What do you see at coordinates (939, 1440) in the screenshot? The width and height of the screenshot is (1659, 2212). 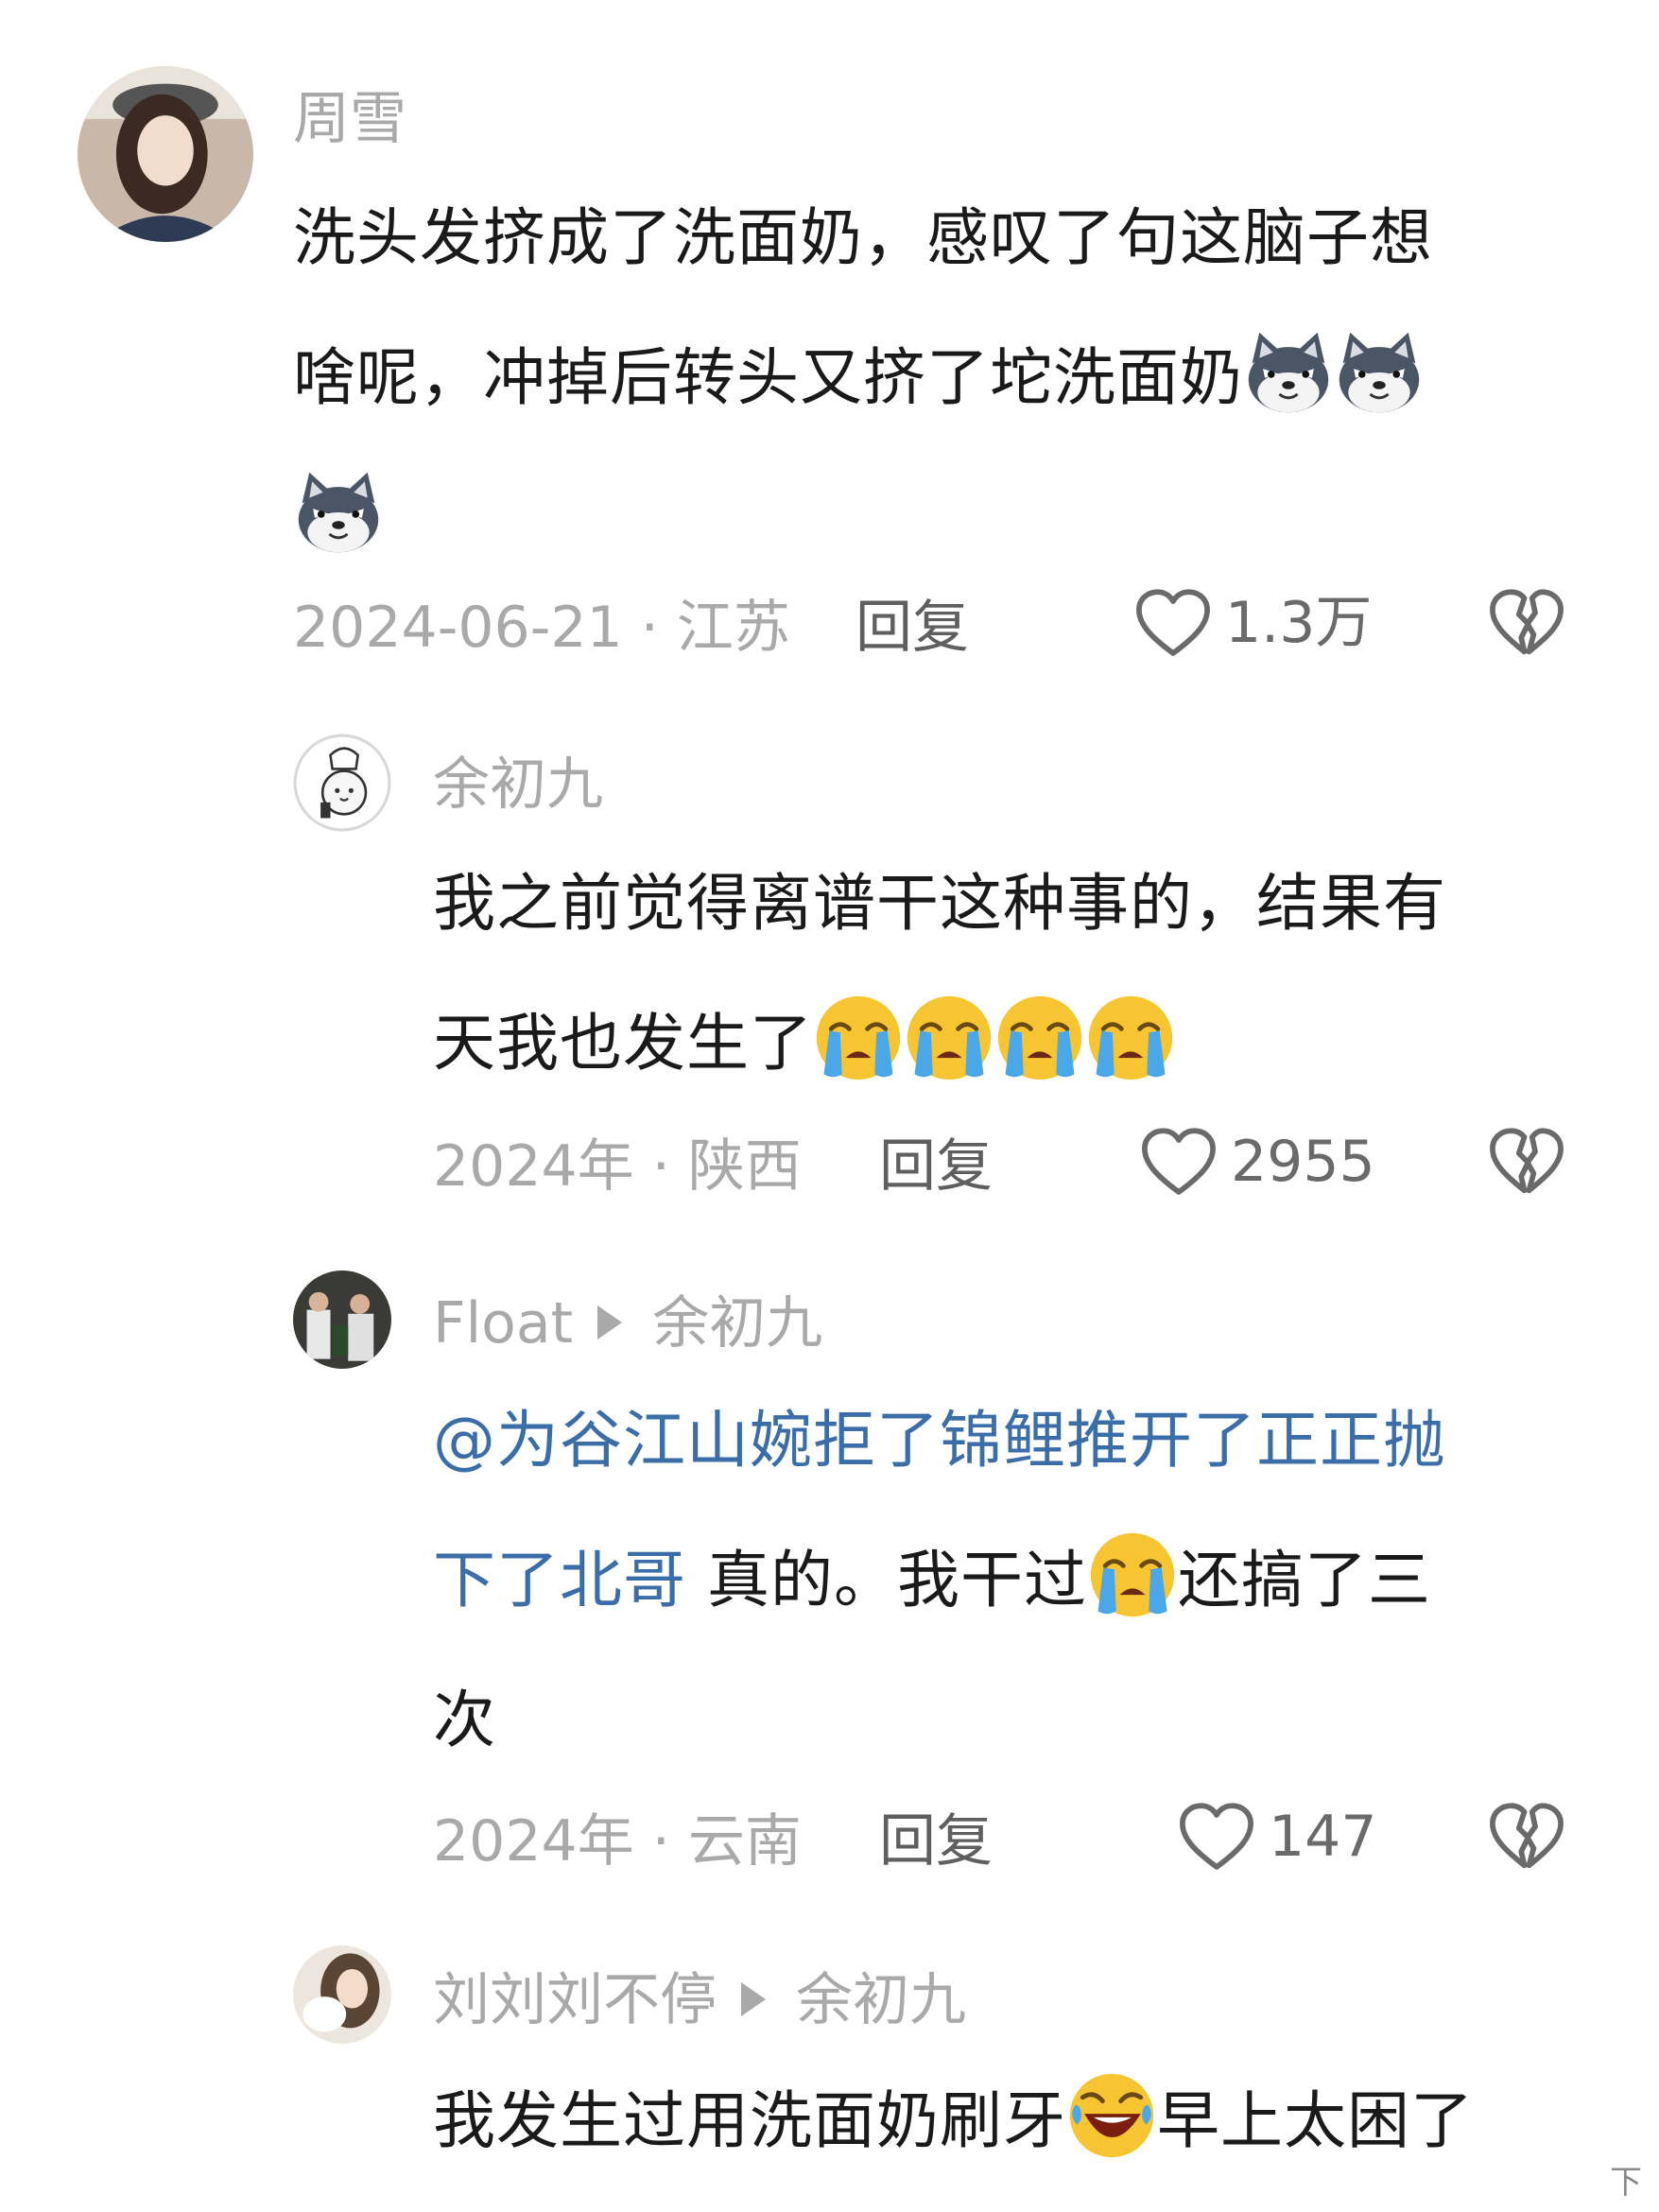 I see `mention-link: @为谷江山婉拒了锦鲤推开了正正抛` at bounding box center [939, 1440].